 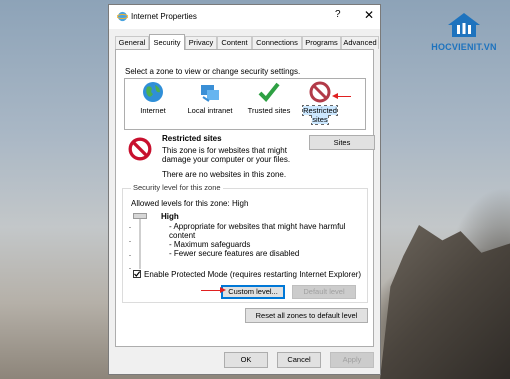 I want to click on ok-button: OK, so click(x=246, y=360).